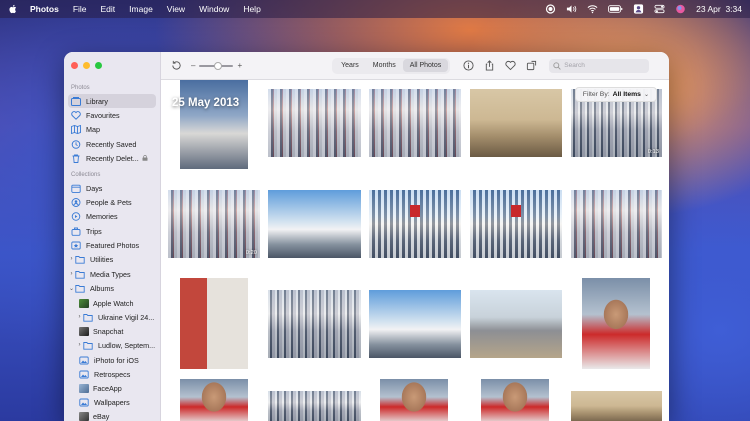  What do you see at coordinates (251, 9) in the screenshot?
I see `menu-help: Help` at bounding box center [251, 9].